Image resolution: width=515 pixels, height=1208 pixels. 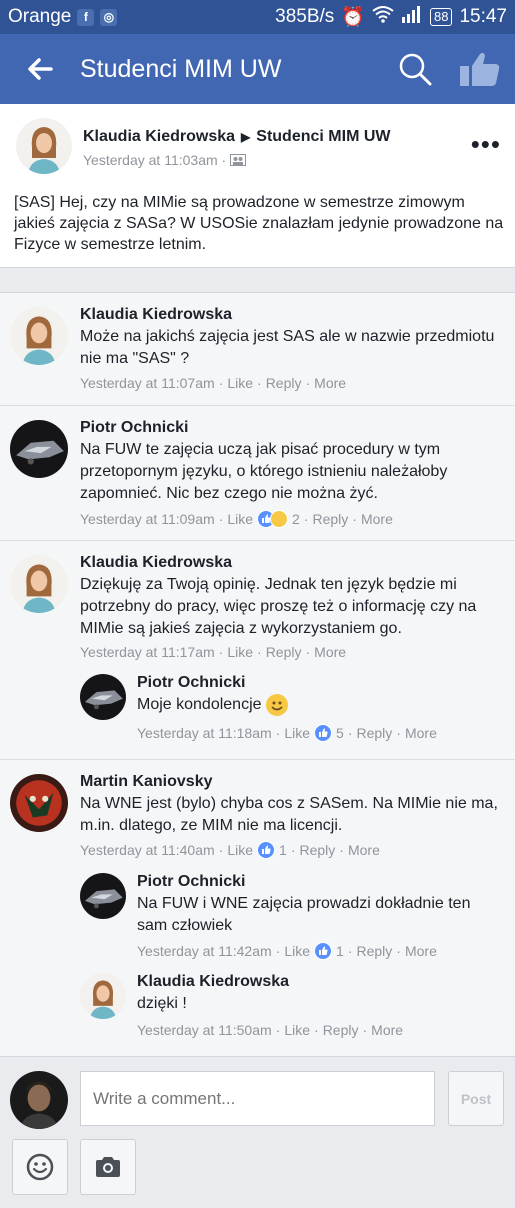 I want to click on emoji-button, so click(x=40, y=1167).